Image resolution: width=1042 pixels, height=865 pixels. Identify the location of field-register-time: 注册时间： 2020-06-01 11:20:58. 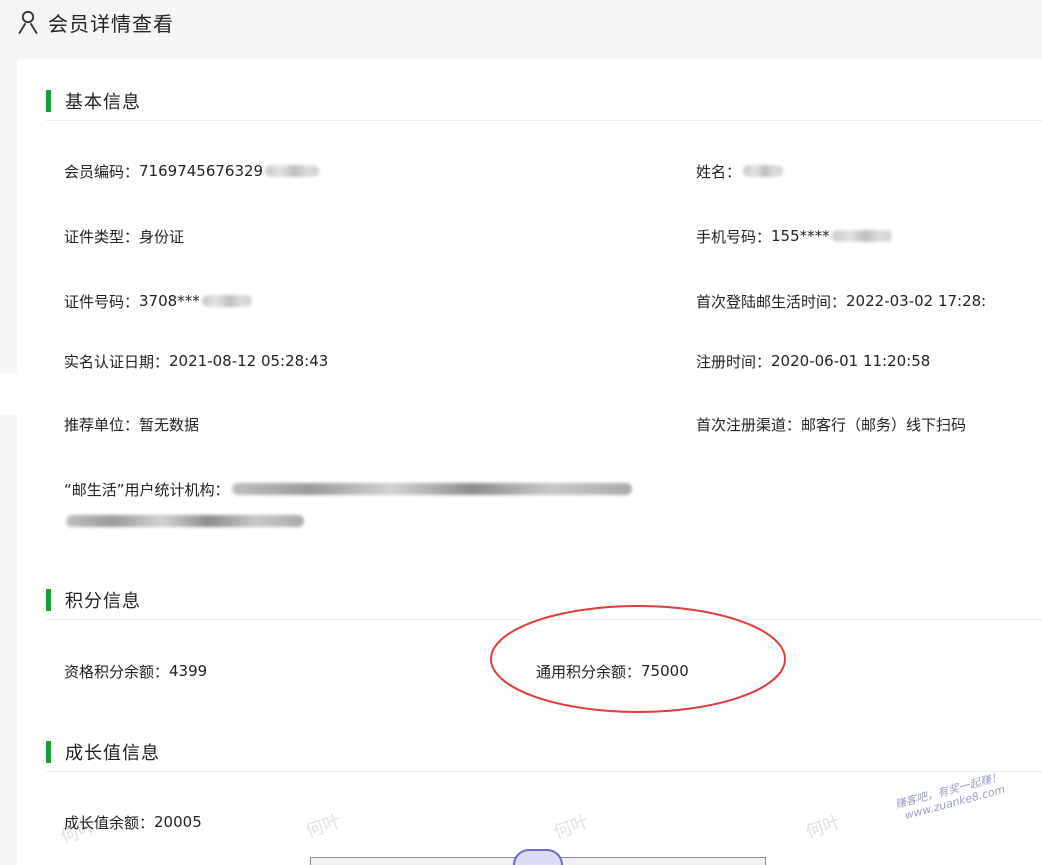
(813, 361).